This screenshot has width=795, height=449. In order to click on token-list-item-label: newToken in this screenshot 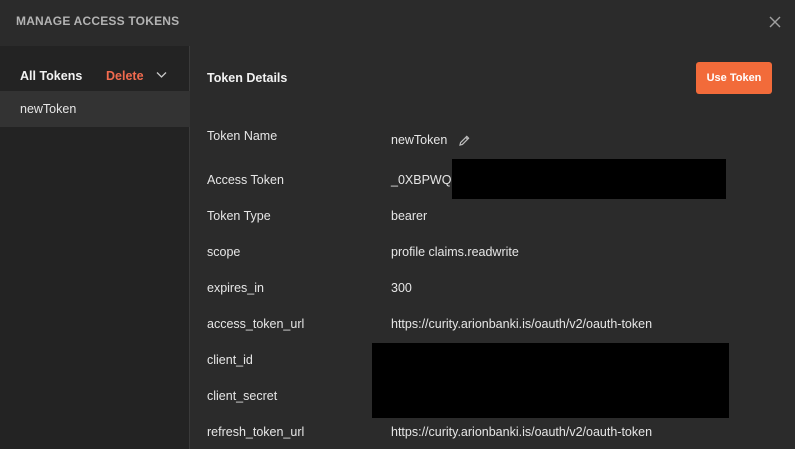, I will do `click(48, 109)`.